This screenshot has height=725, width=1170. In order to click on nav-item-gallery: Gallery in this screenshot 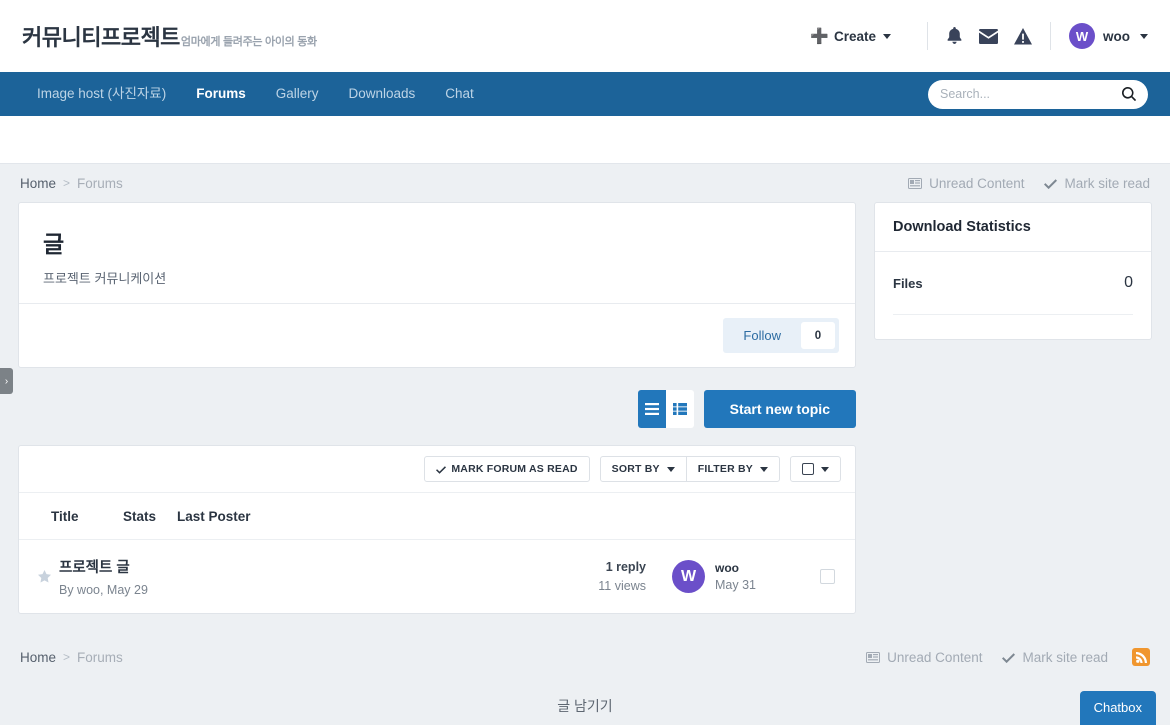, I will do `click(297, 94)`.